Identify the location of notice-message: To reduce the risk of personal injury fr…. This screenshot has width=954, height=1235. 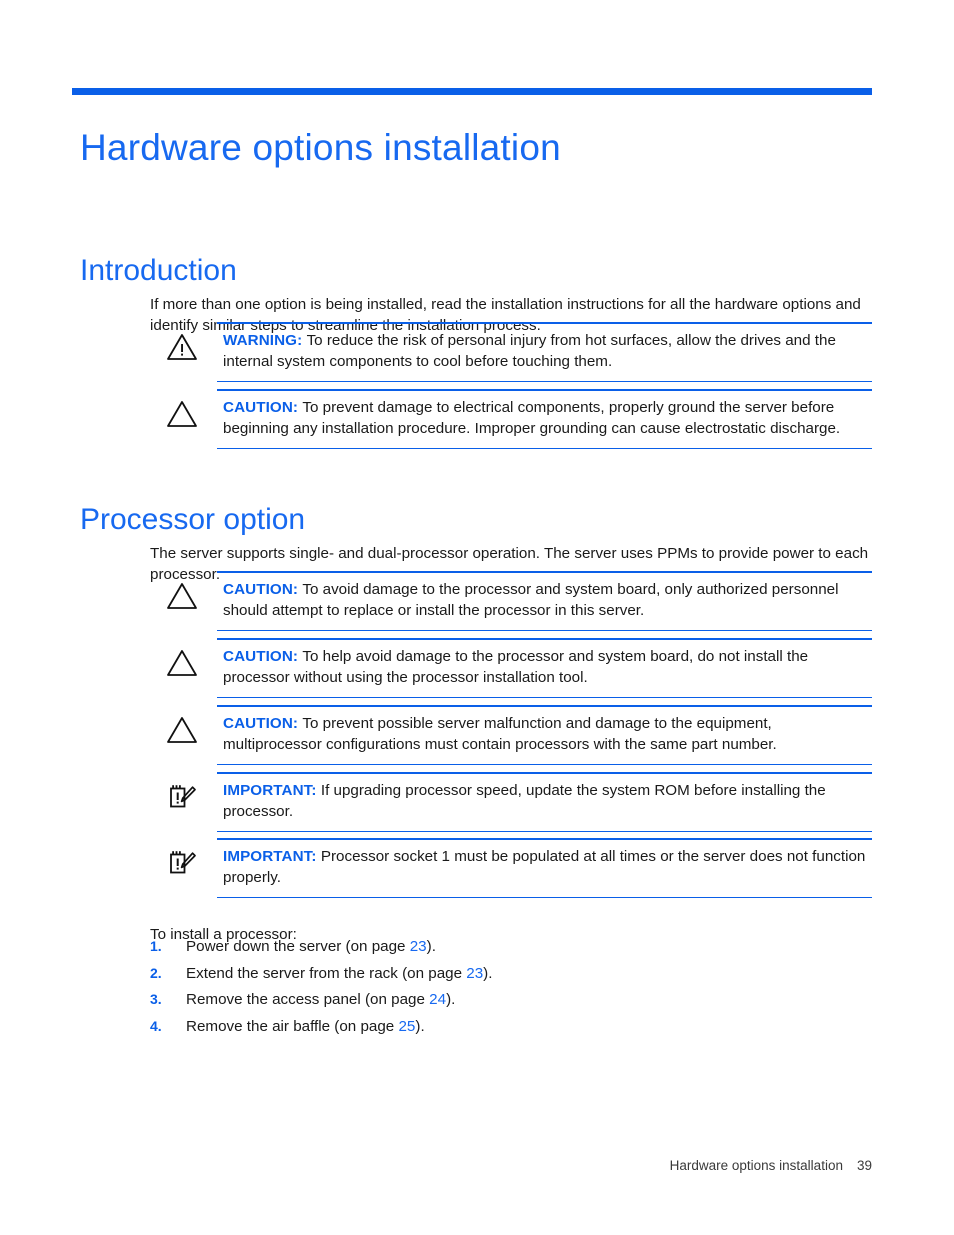
(529, 351).